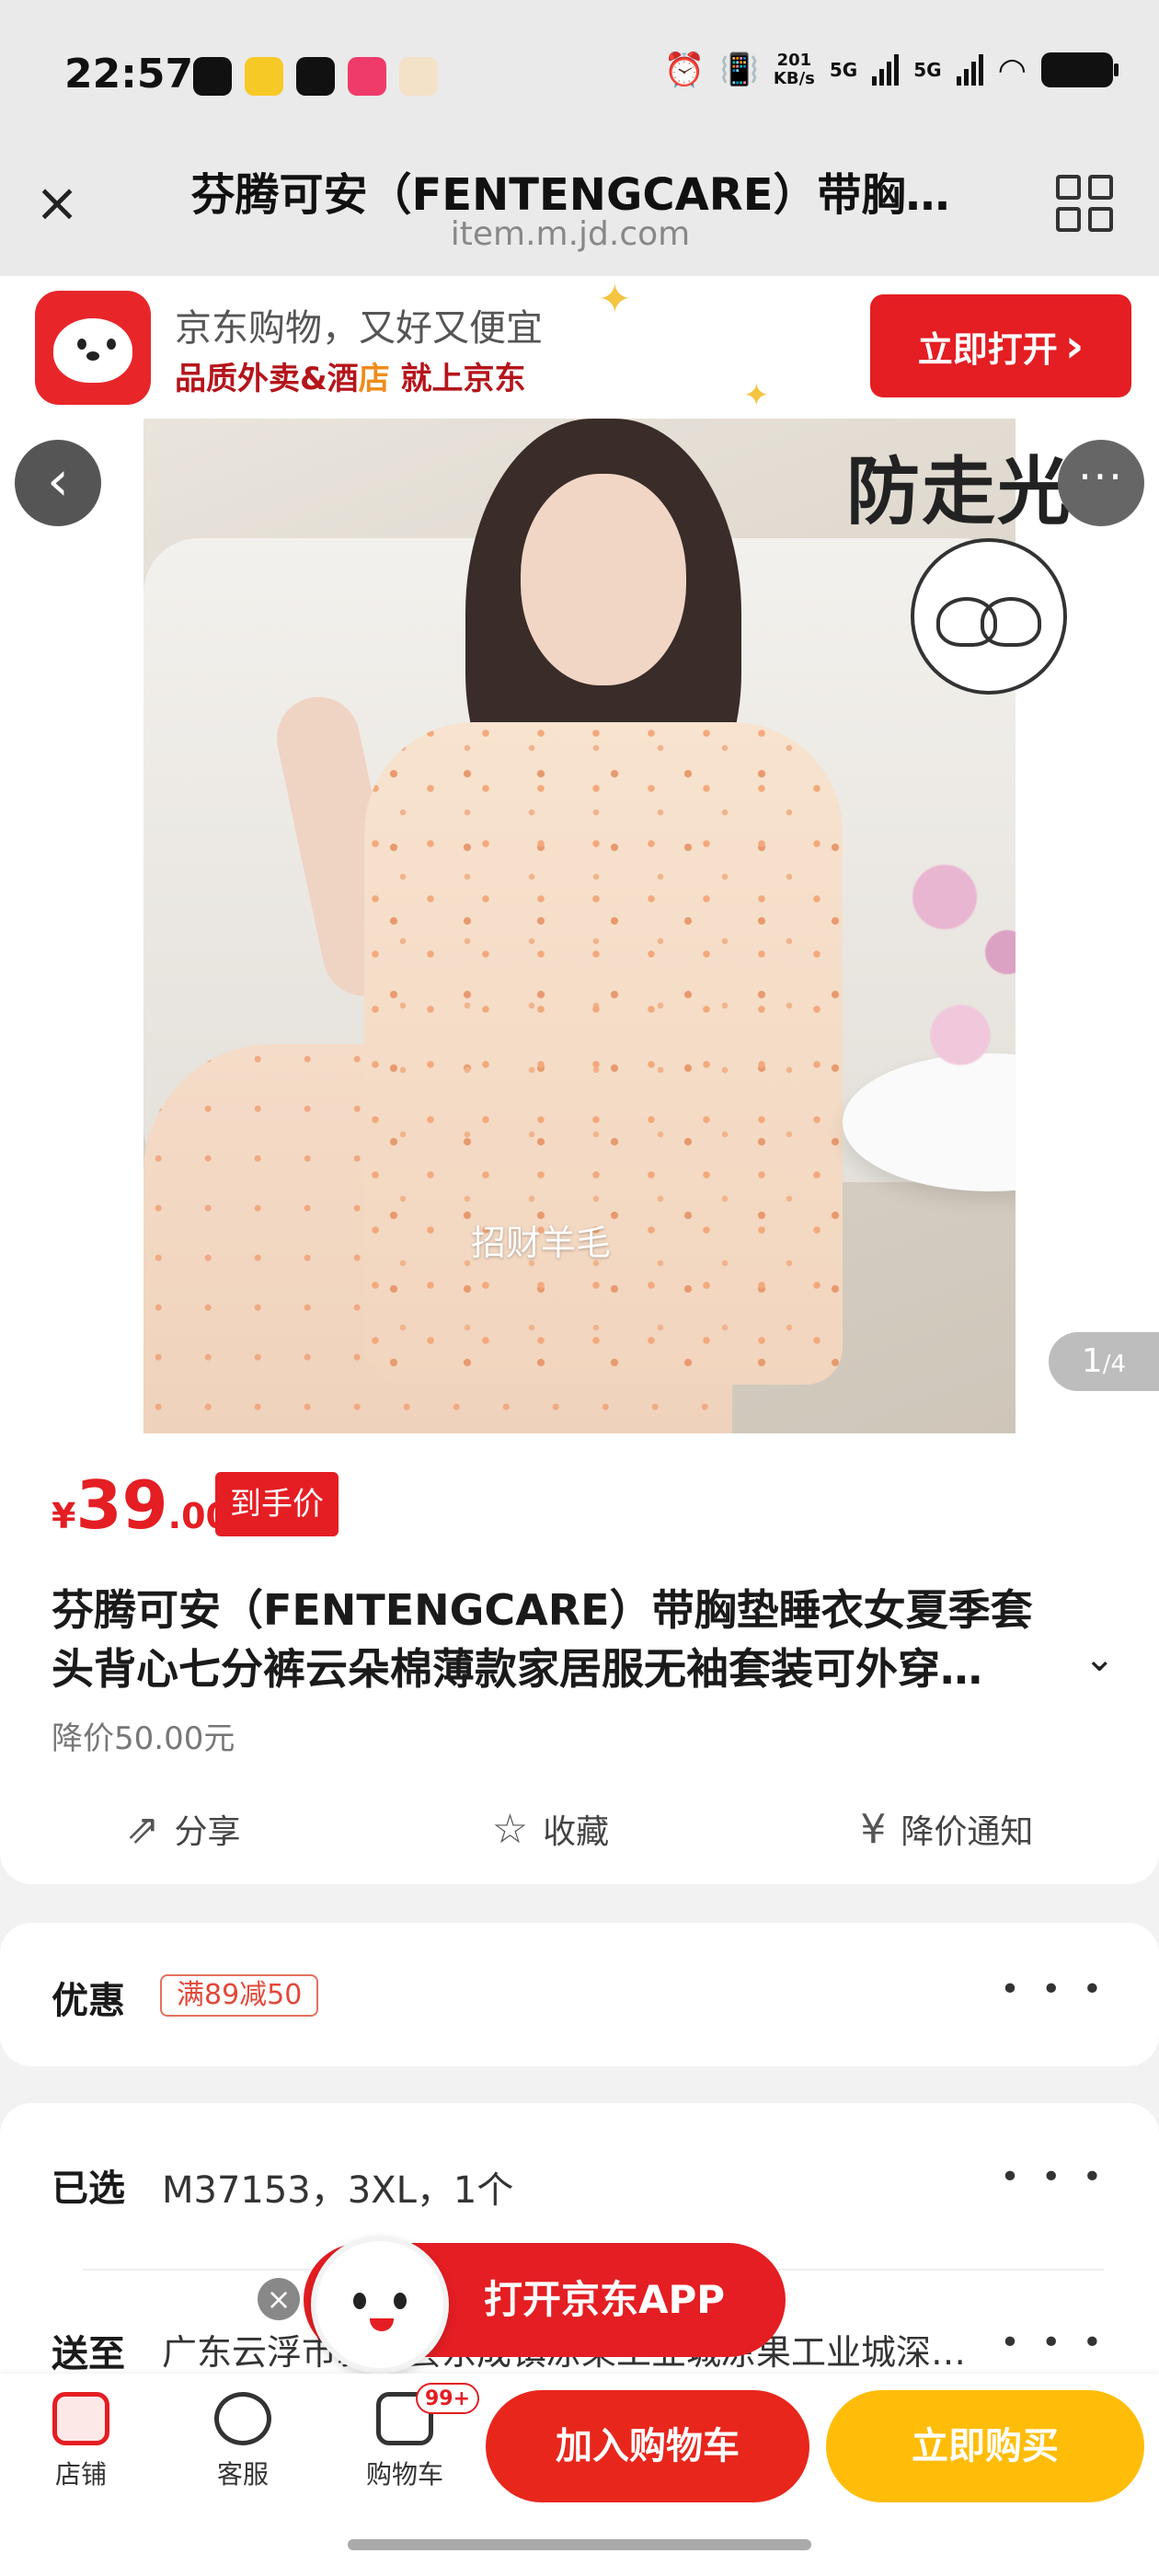  What do you see at coordinates (794, 78) in the screenshot?
I see `net-speed-unit: KB/s` at bounding box center [794, 78].